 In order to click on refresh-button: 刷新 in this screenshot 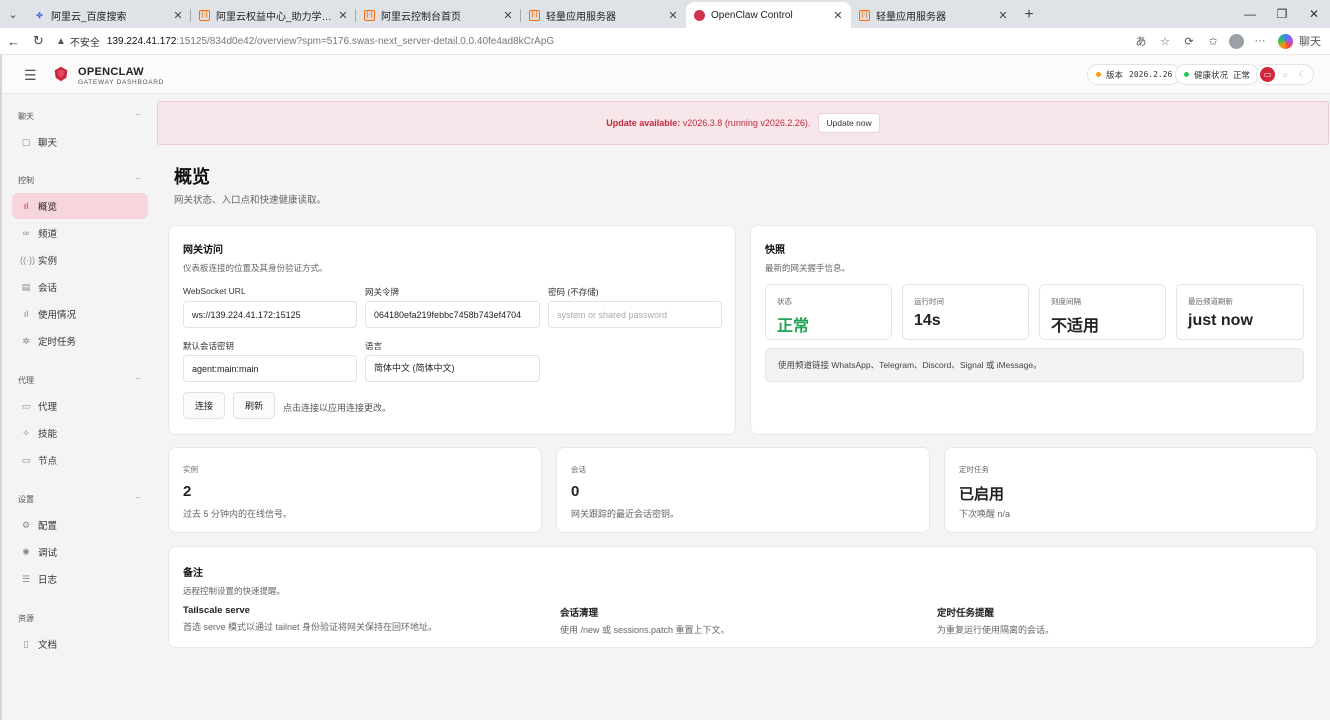, I will do `click(254, 405)`.